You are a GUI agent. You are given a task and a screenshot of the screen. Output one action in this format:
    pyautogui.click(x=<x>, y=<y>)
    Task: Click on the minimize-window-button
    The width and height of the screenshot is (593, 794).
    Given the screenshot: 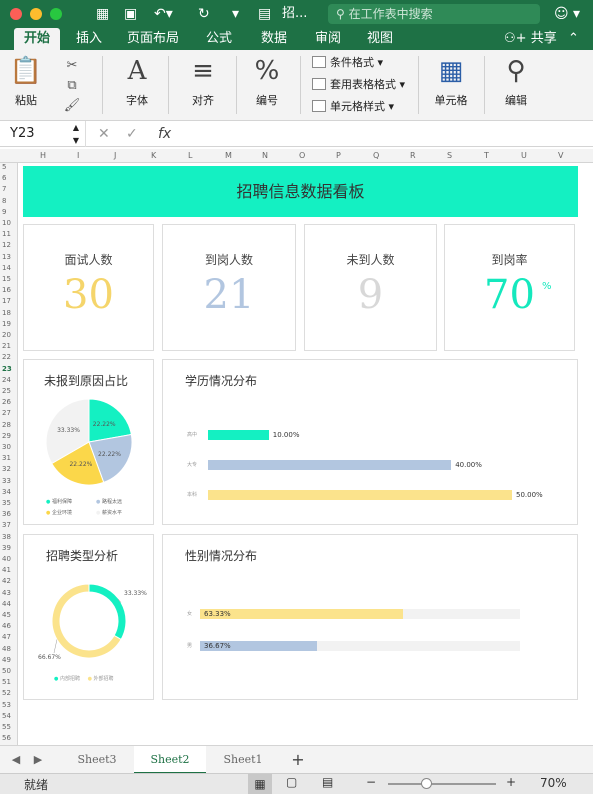 What is the action you would take?
    pyautogui.click(x=36, y=14)
    